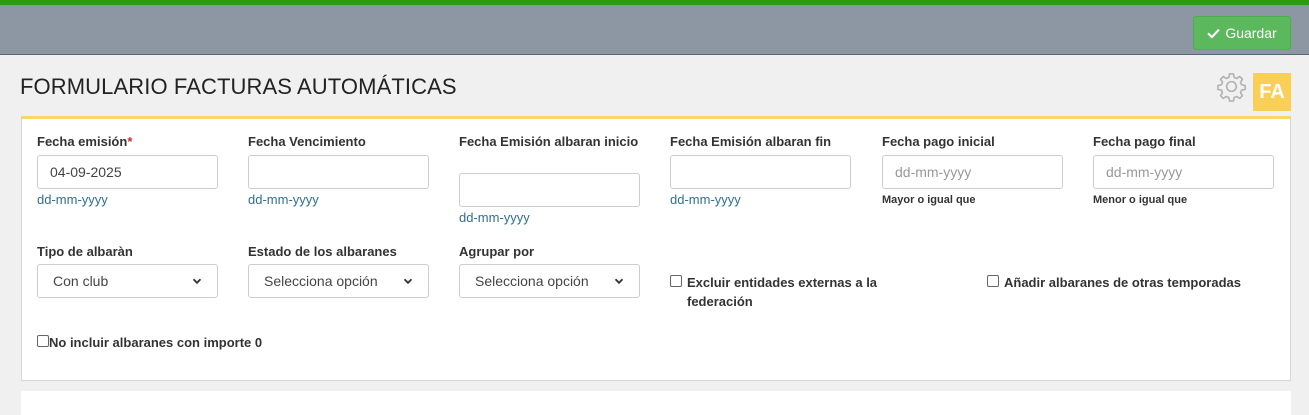  I want to click on secondary-panel, so click(656, 403).